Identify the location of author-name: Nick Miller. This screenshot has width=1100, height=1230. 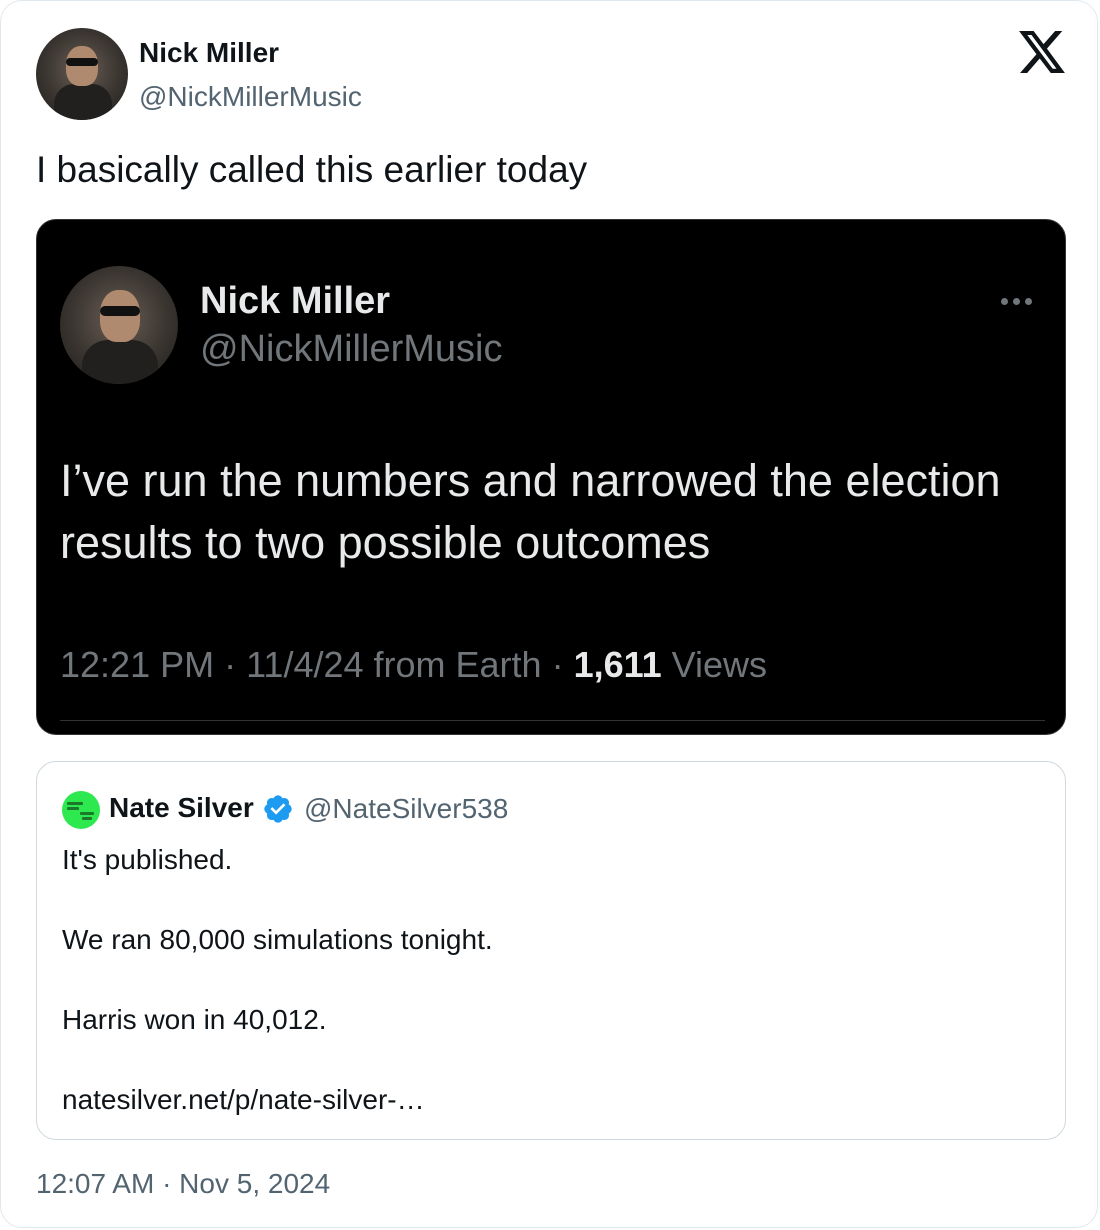
(209, 53).